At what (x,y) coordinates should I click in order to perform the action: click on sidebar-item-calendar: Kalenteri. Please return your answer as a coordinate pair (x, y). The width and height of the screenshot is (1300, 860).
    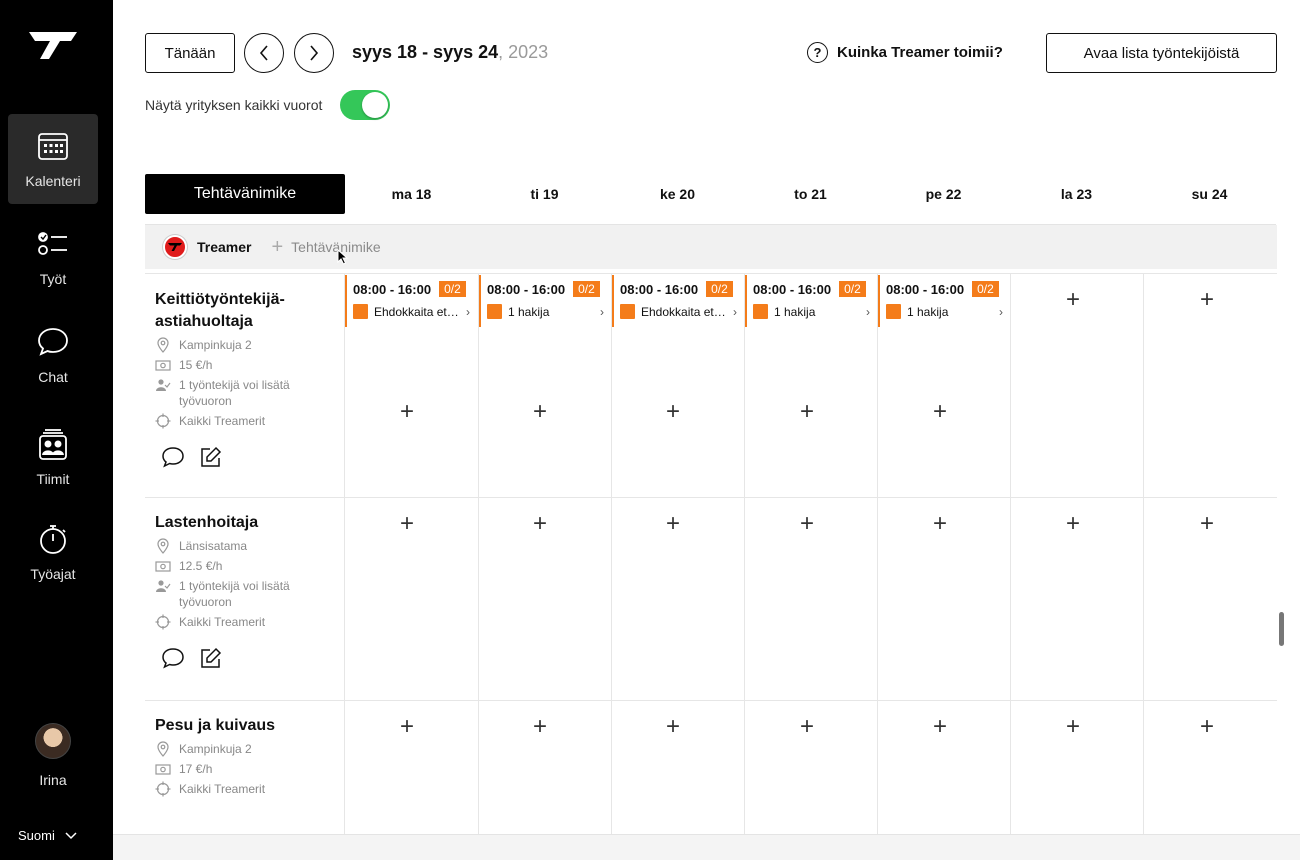
    Looking at the image, I should click on (53, 159).